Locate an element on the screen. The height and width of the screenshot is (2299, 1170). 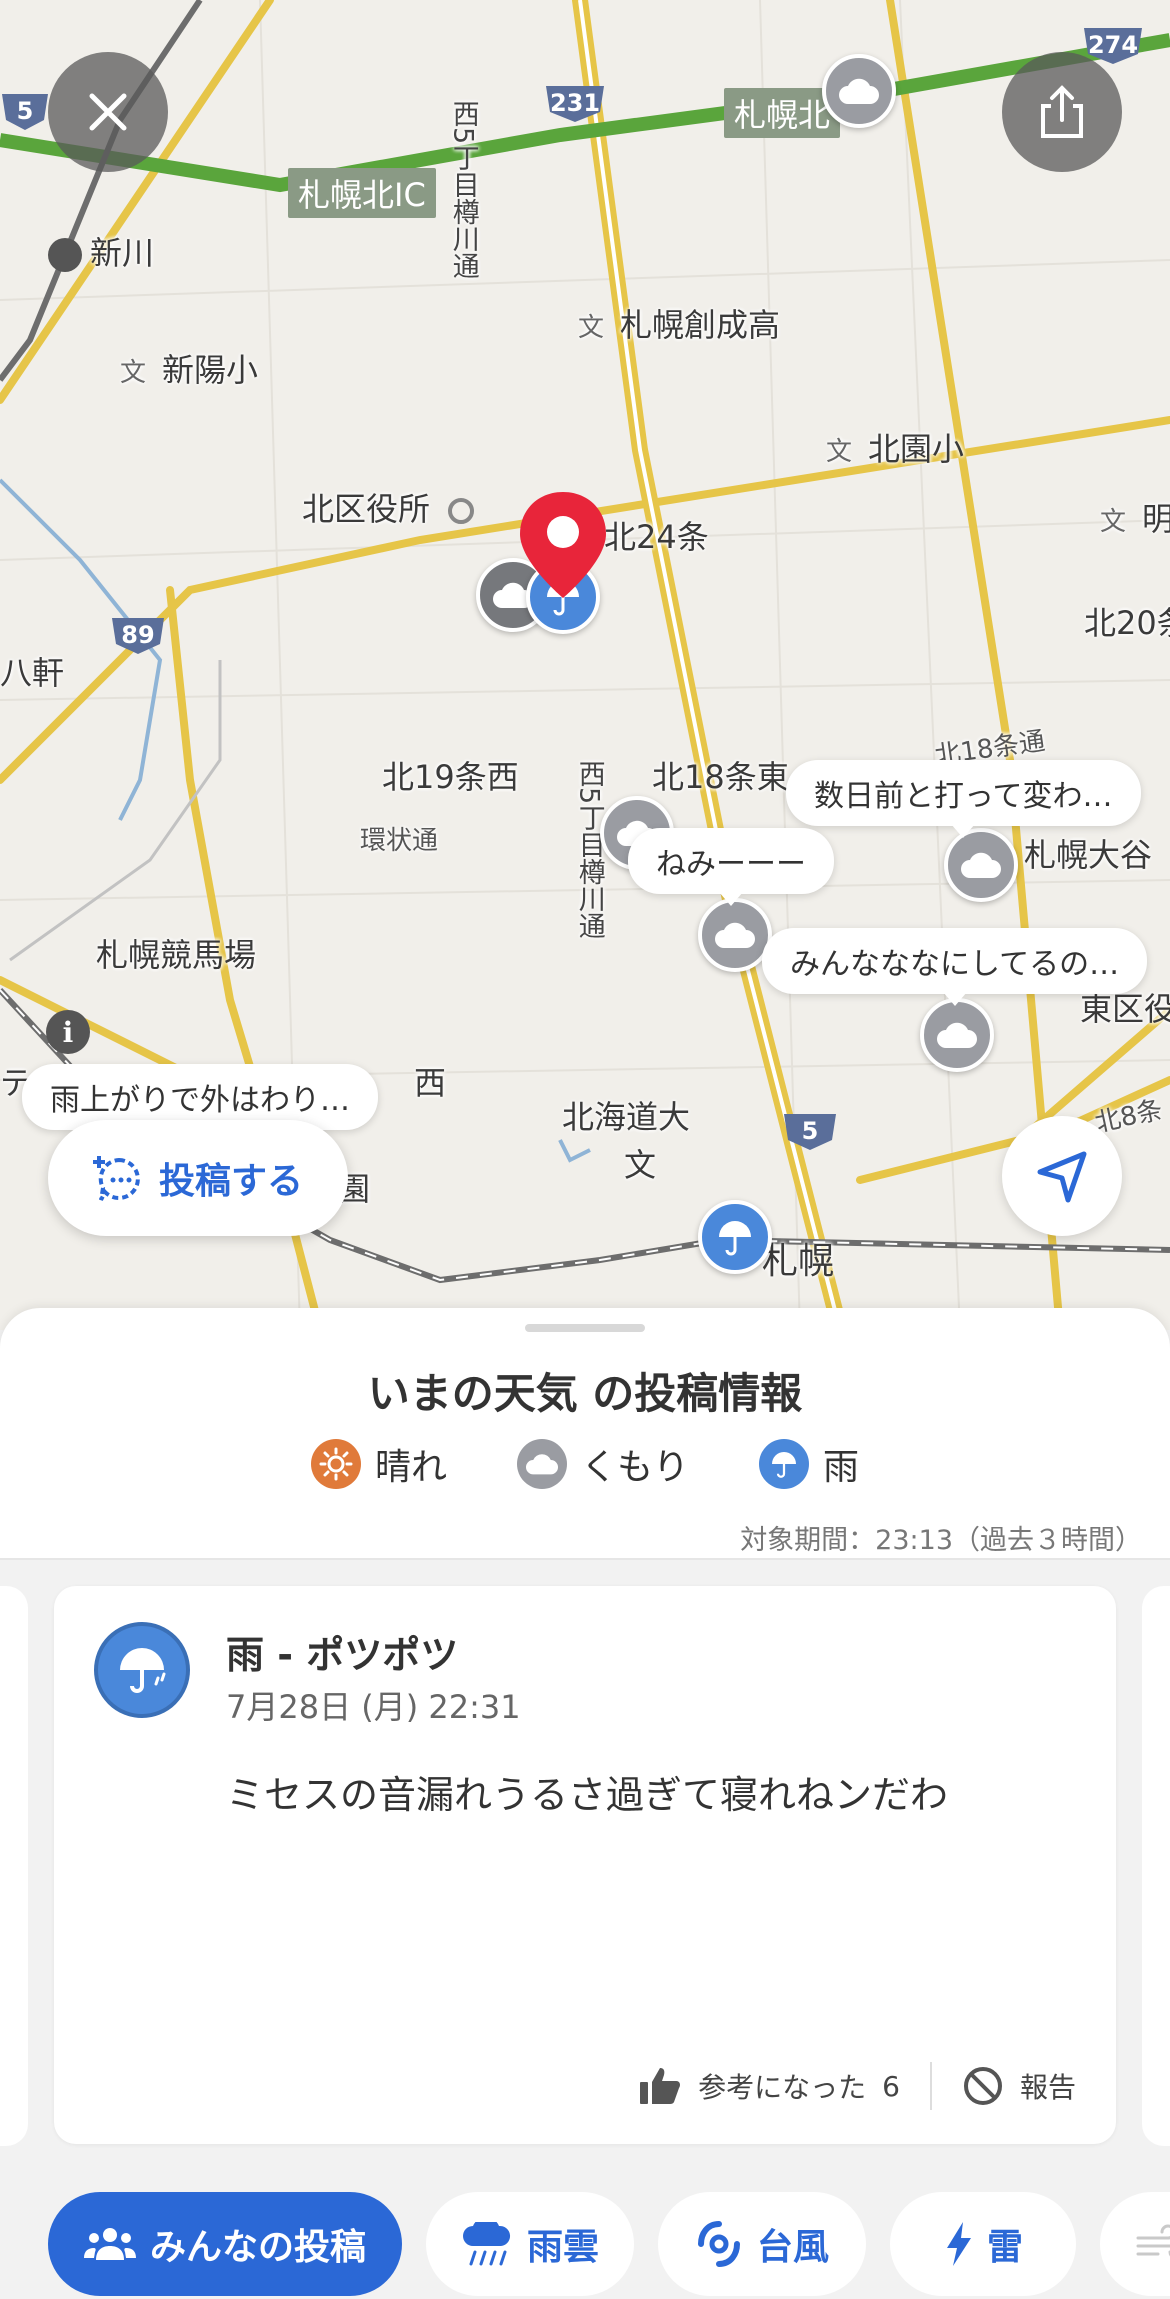
navigation-arrow-icon is located at coordinates (1062, 1177).